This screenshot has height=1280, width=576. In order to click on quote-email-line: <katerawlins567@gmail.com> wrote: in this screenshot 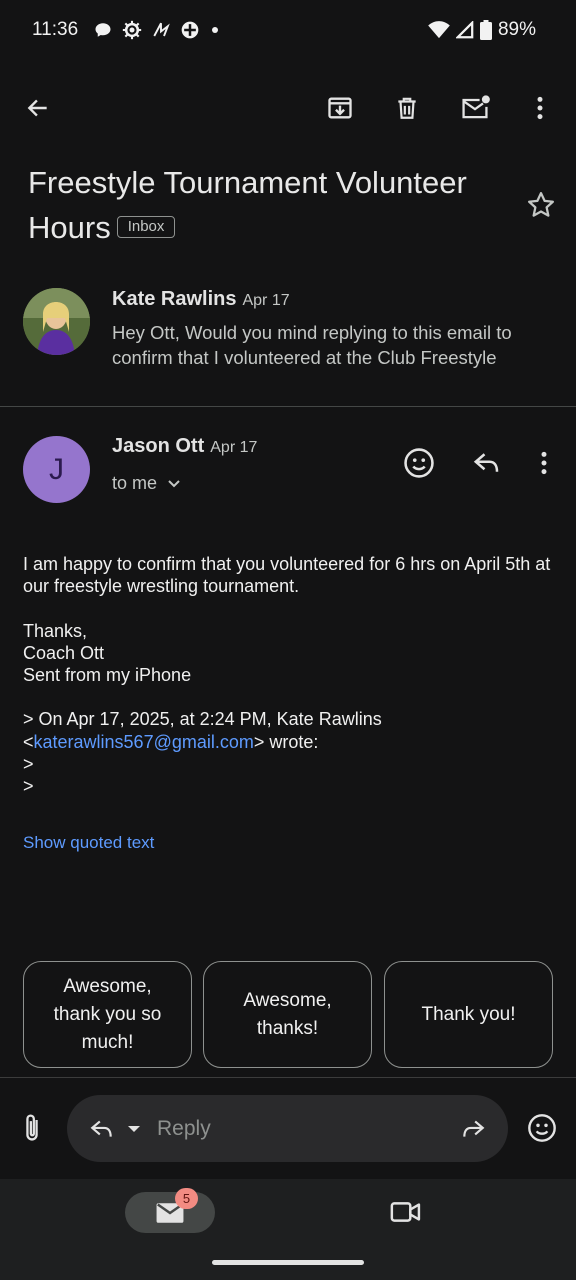, I will do `click(288, 742)`.